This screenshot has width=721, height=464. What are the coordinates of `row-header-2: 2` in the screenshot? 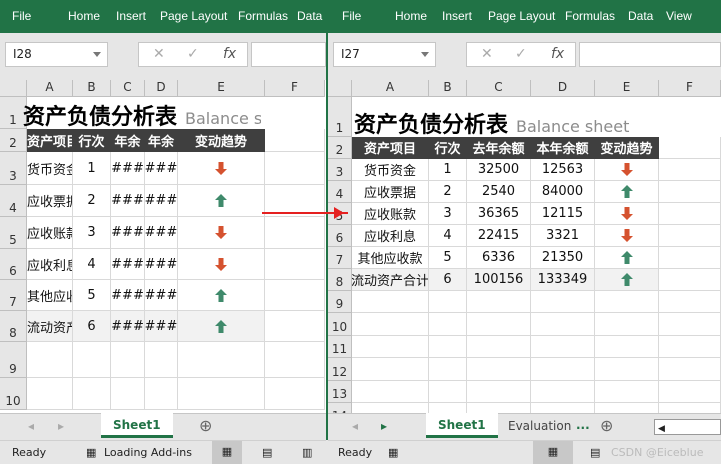 It's located at (340, 148).